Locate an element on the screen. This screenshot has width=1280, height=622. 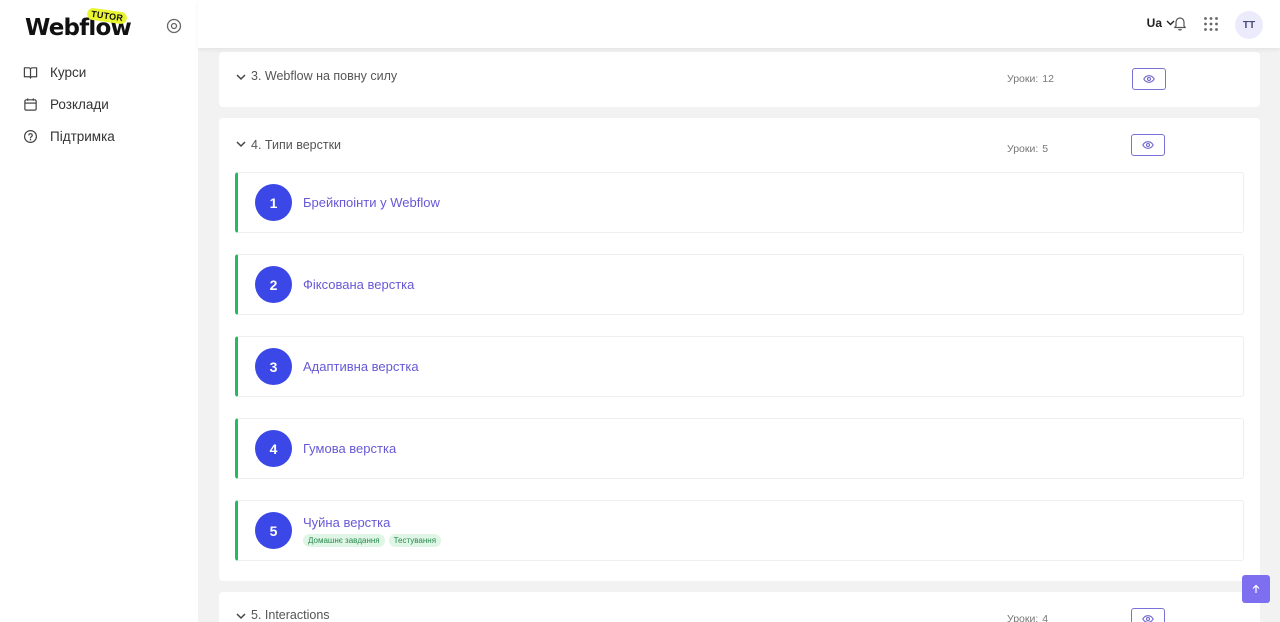
book-icon is located at coordinates (30, 72).